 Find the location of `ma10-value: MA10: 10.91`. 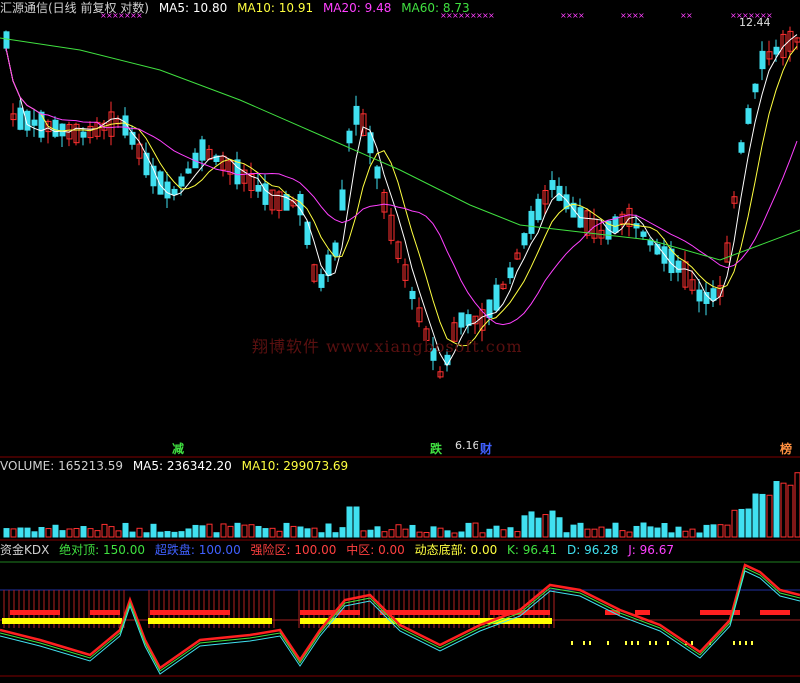

ma10-value: MA10: 10.91 is located at coordinates (275, 8).